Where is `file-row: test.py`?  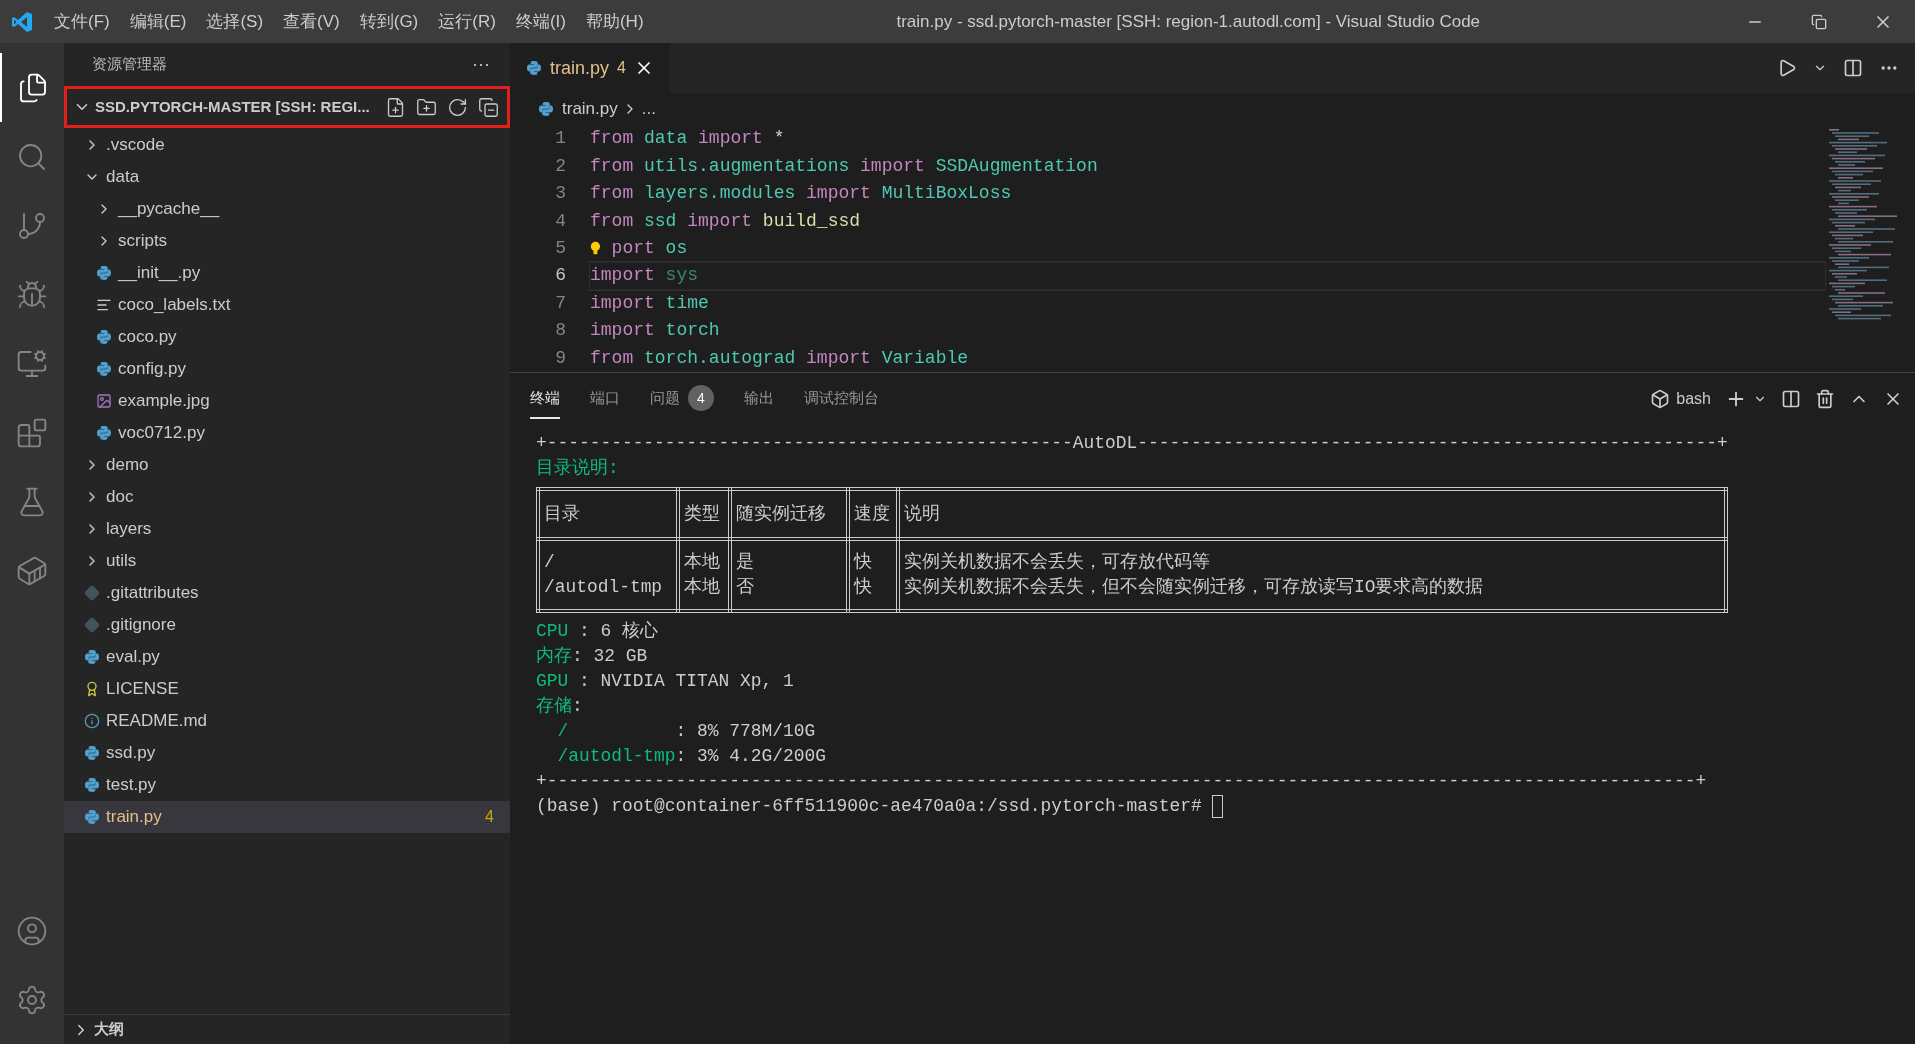 file-row: test.py is located at coordinates (287, 785).